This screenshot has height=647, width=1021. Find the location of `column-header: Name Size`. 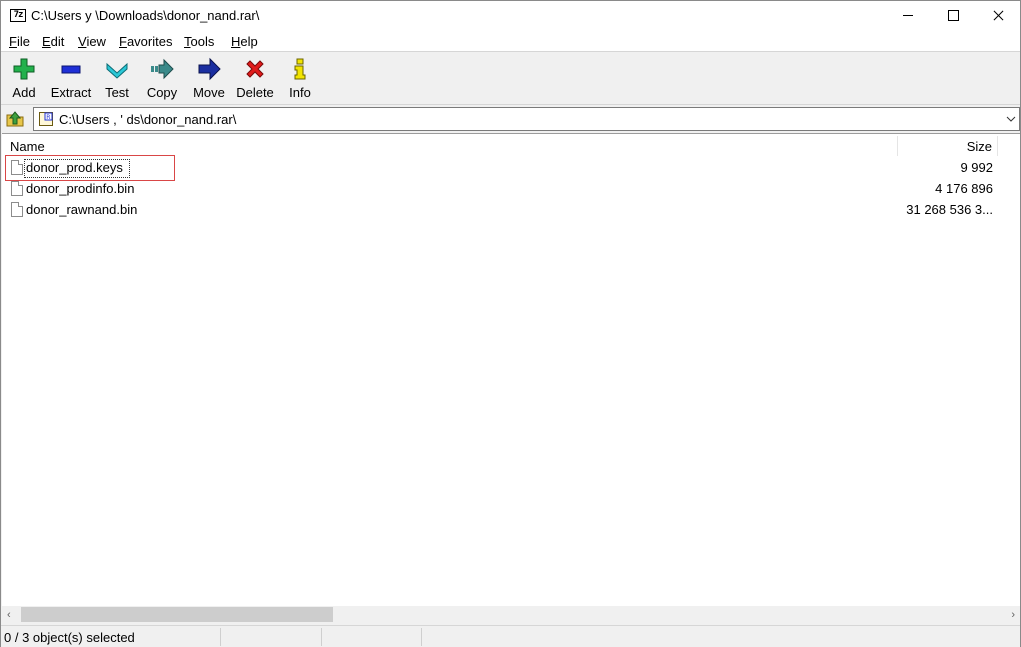

column-header: Name Size is located at coordinates (511, 145).